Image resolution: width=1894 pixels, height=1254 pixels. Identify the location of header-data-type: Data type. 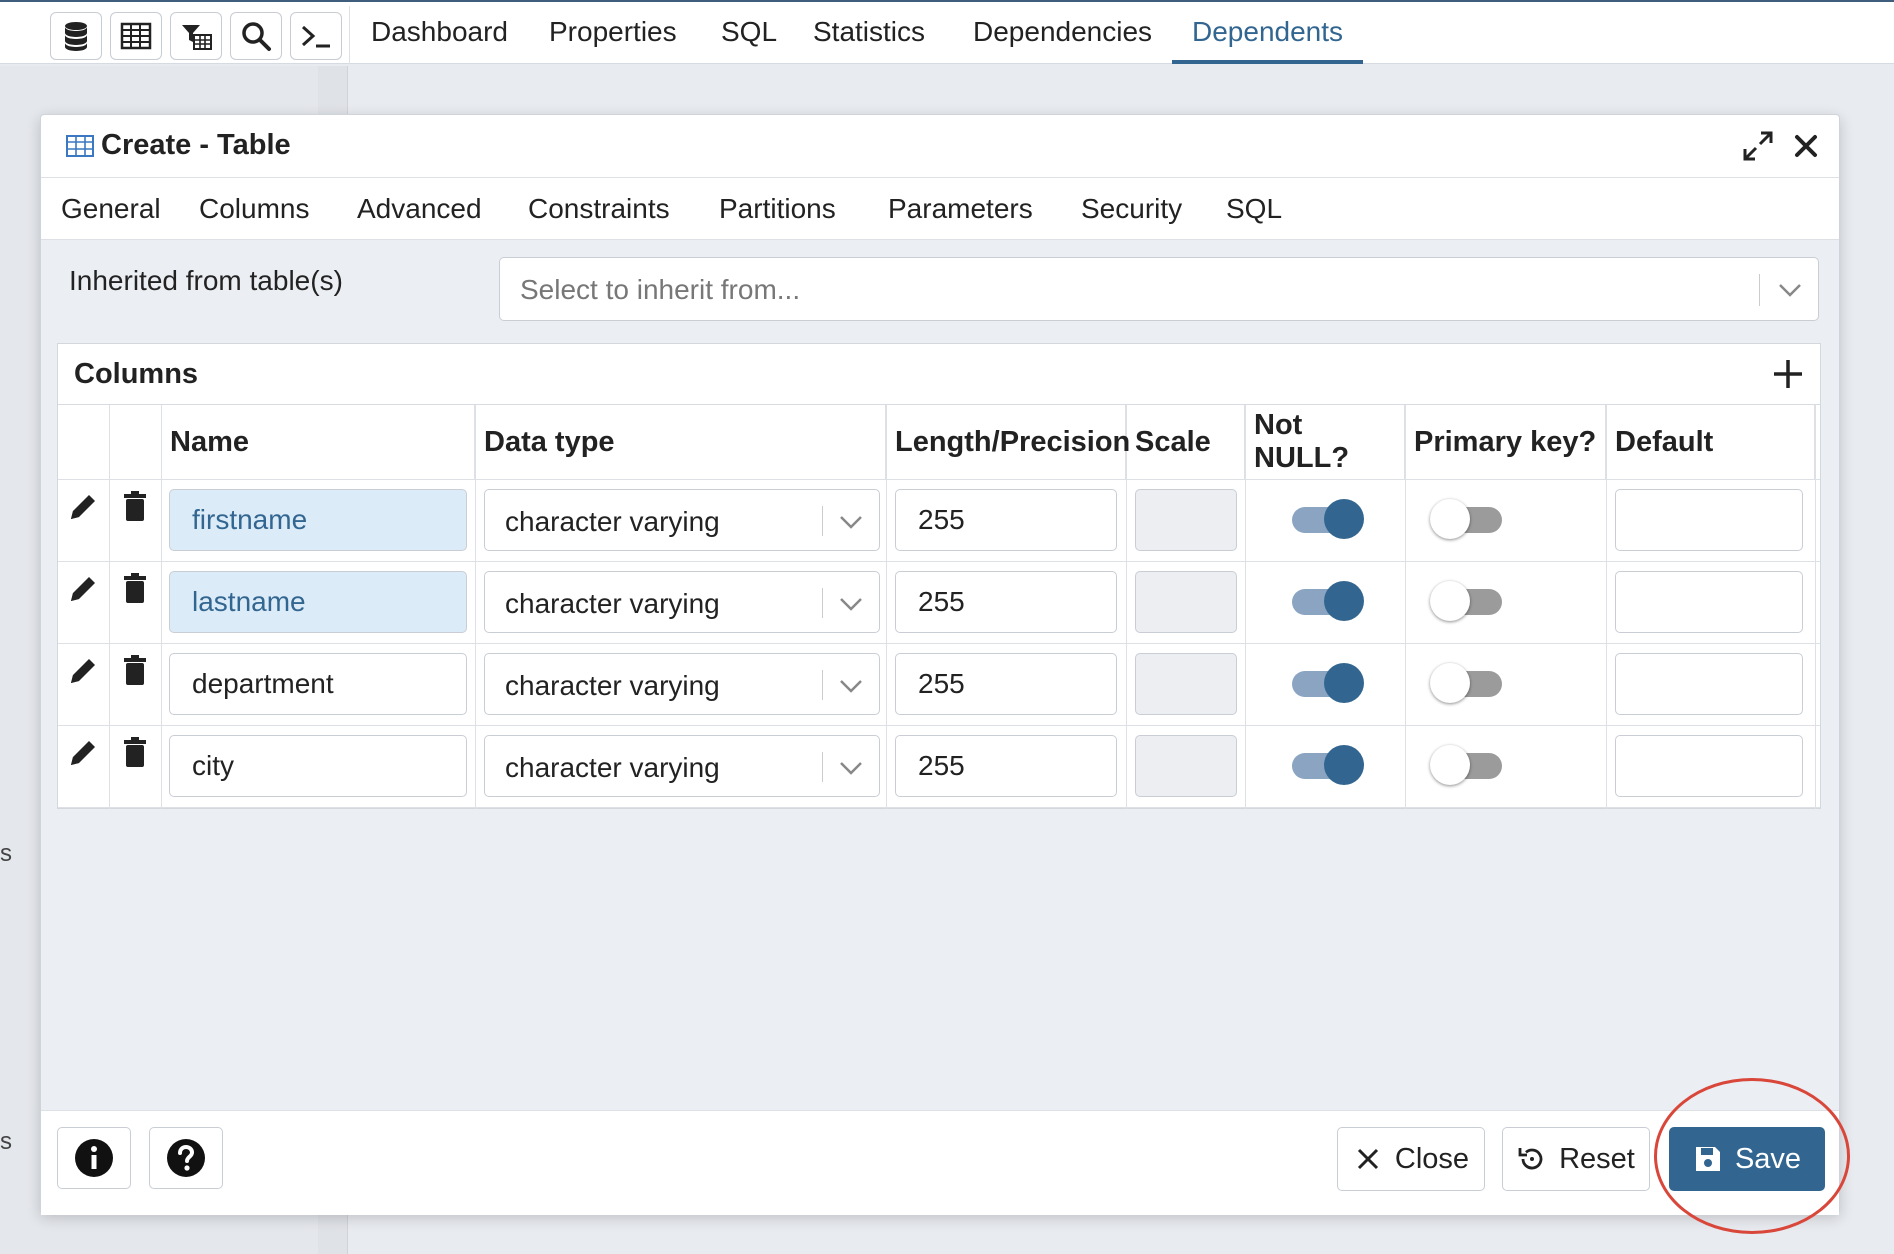
(681, 442).